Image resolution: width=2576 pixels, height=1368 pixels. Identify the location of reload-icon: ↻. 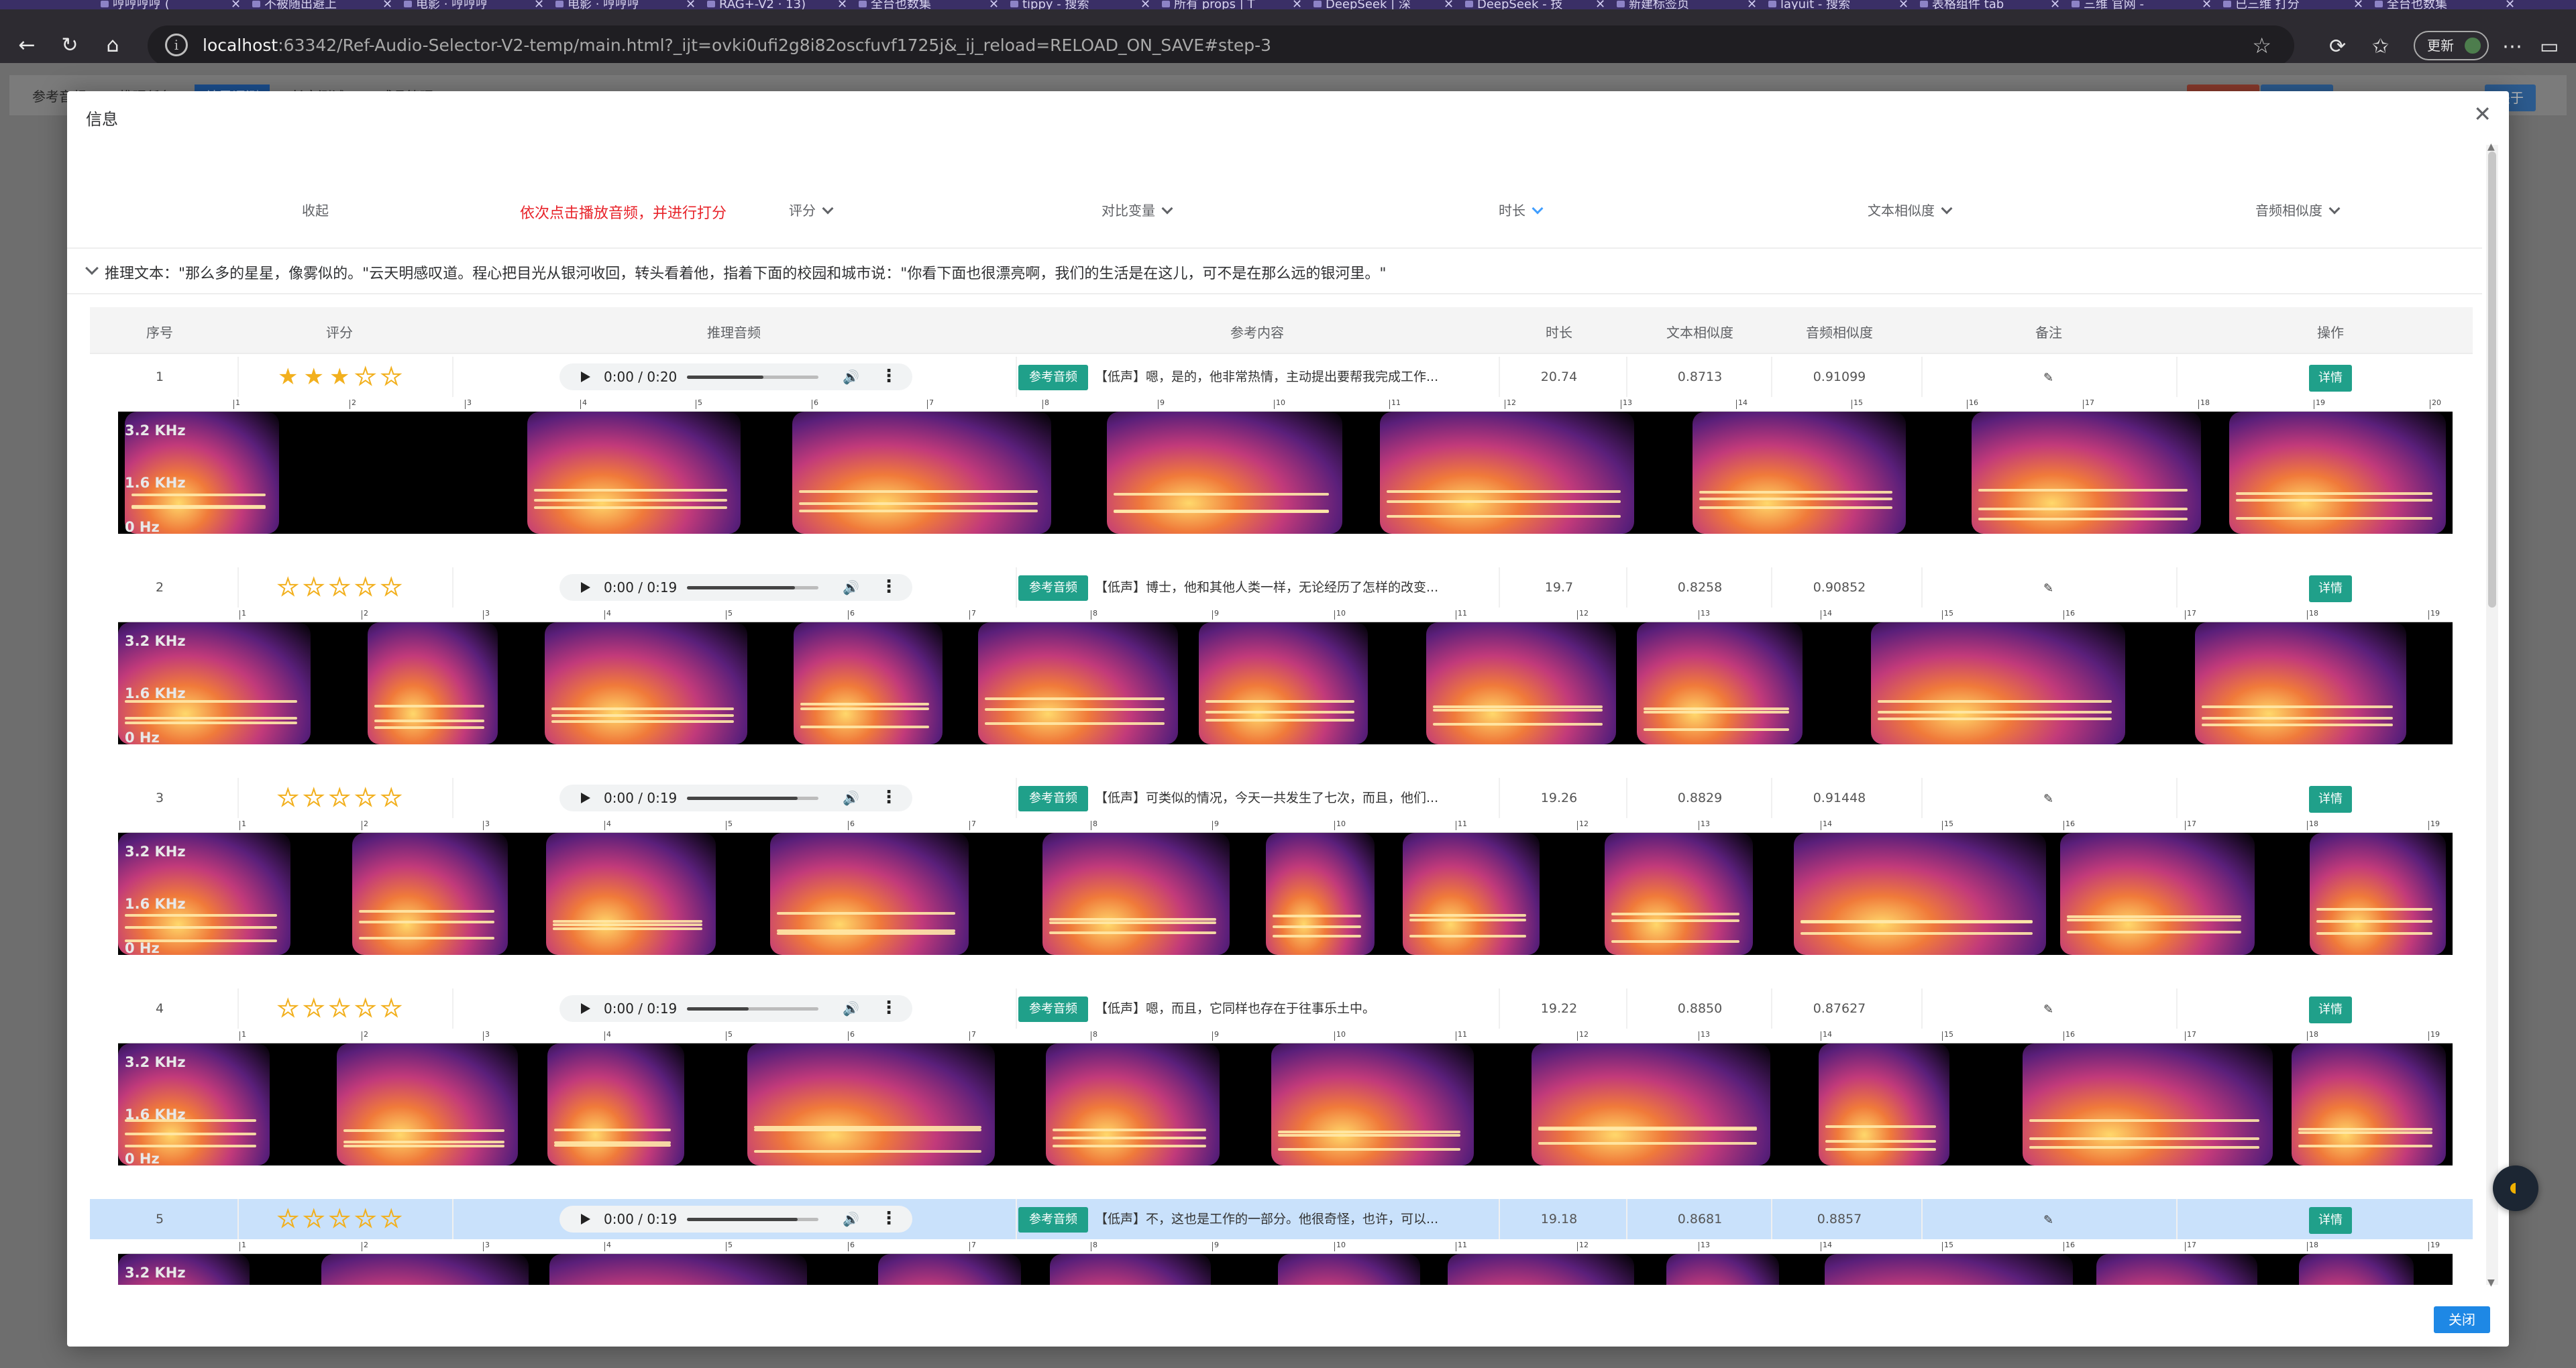
(70, 45).